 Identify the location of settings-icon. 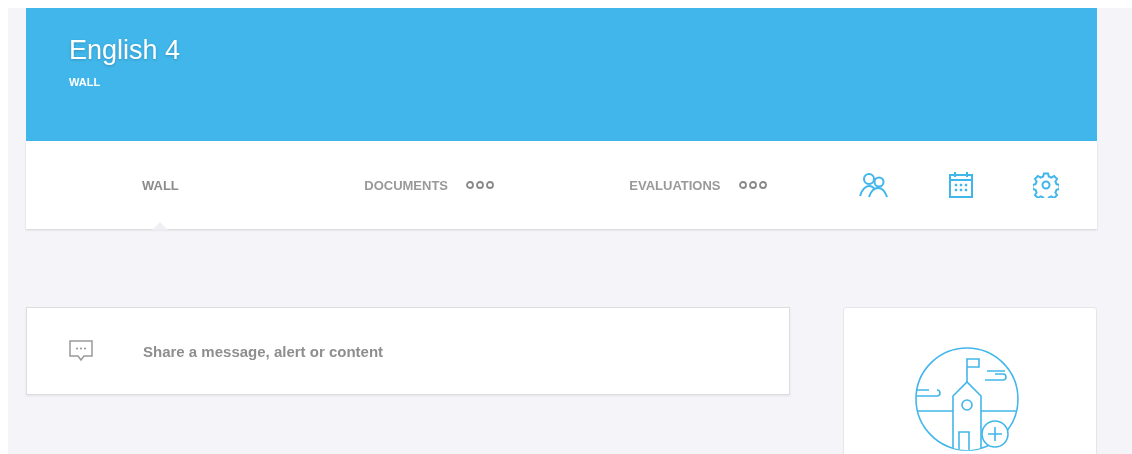
(1046, 185).